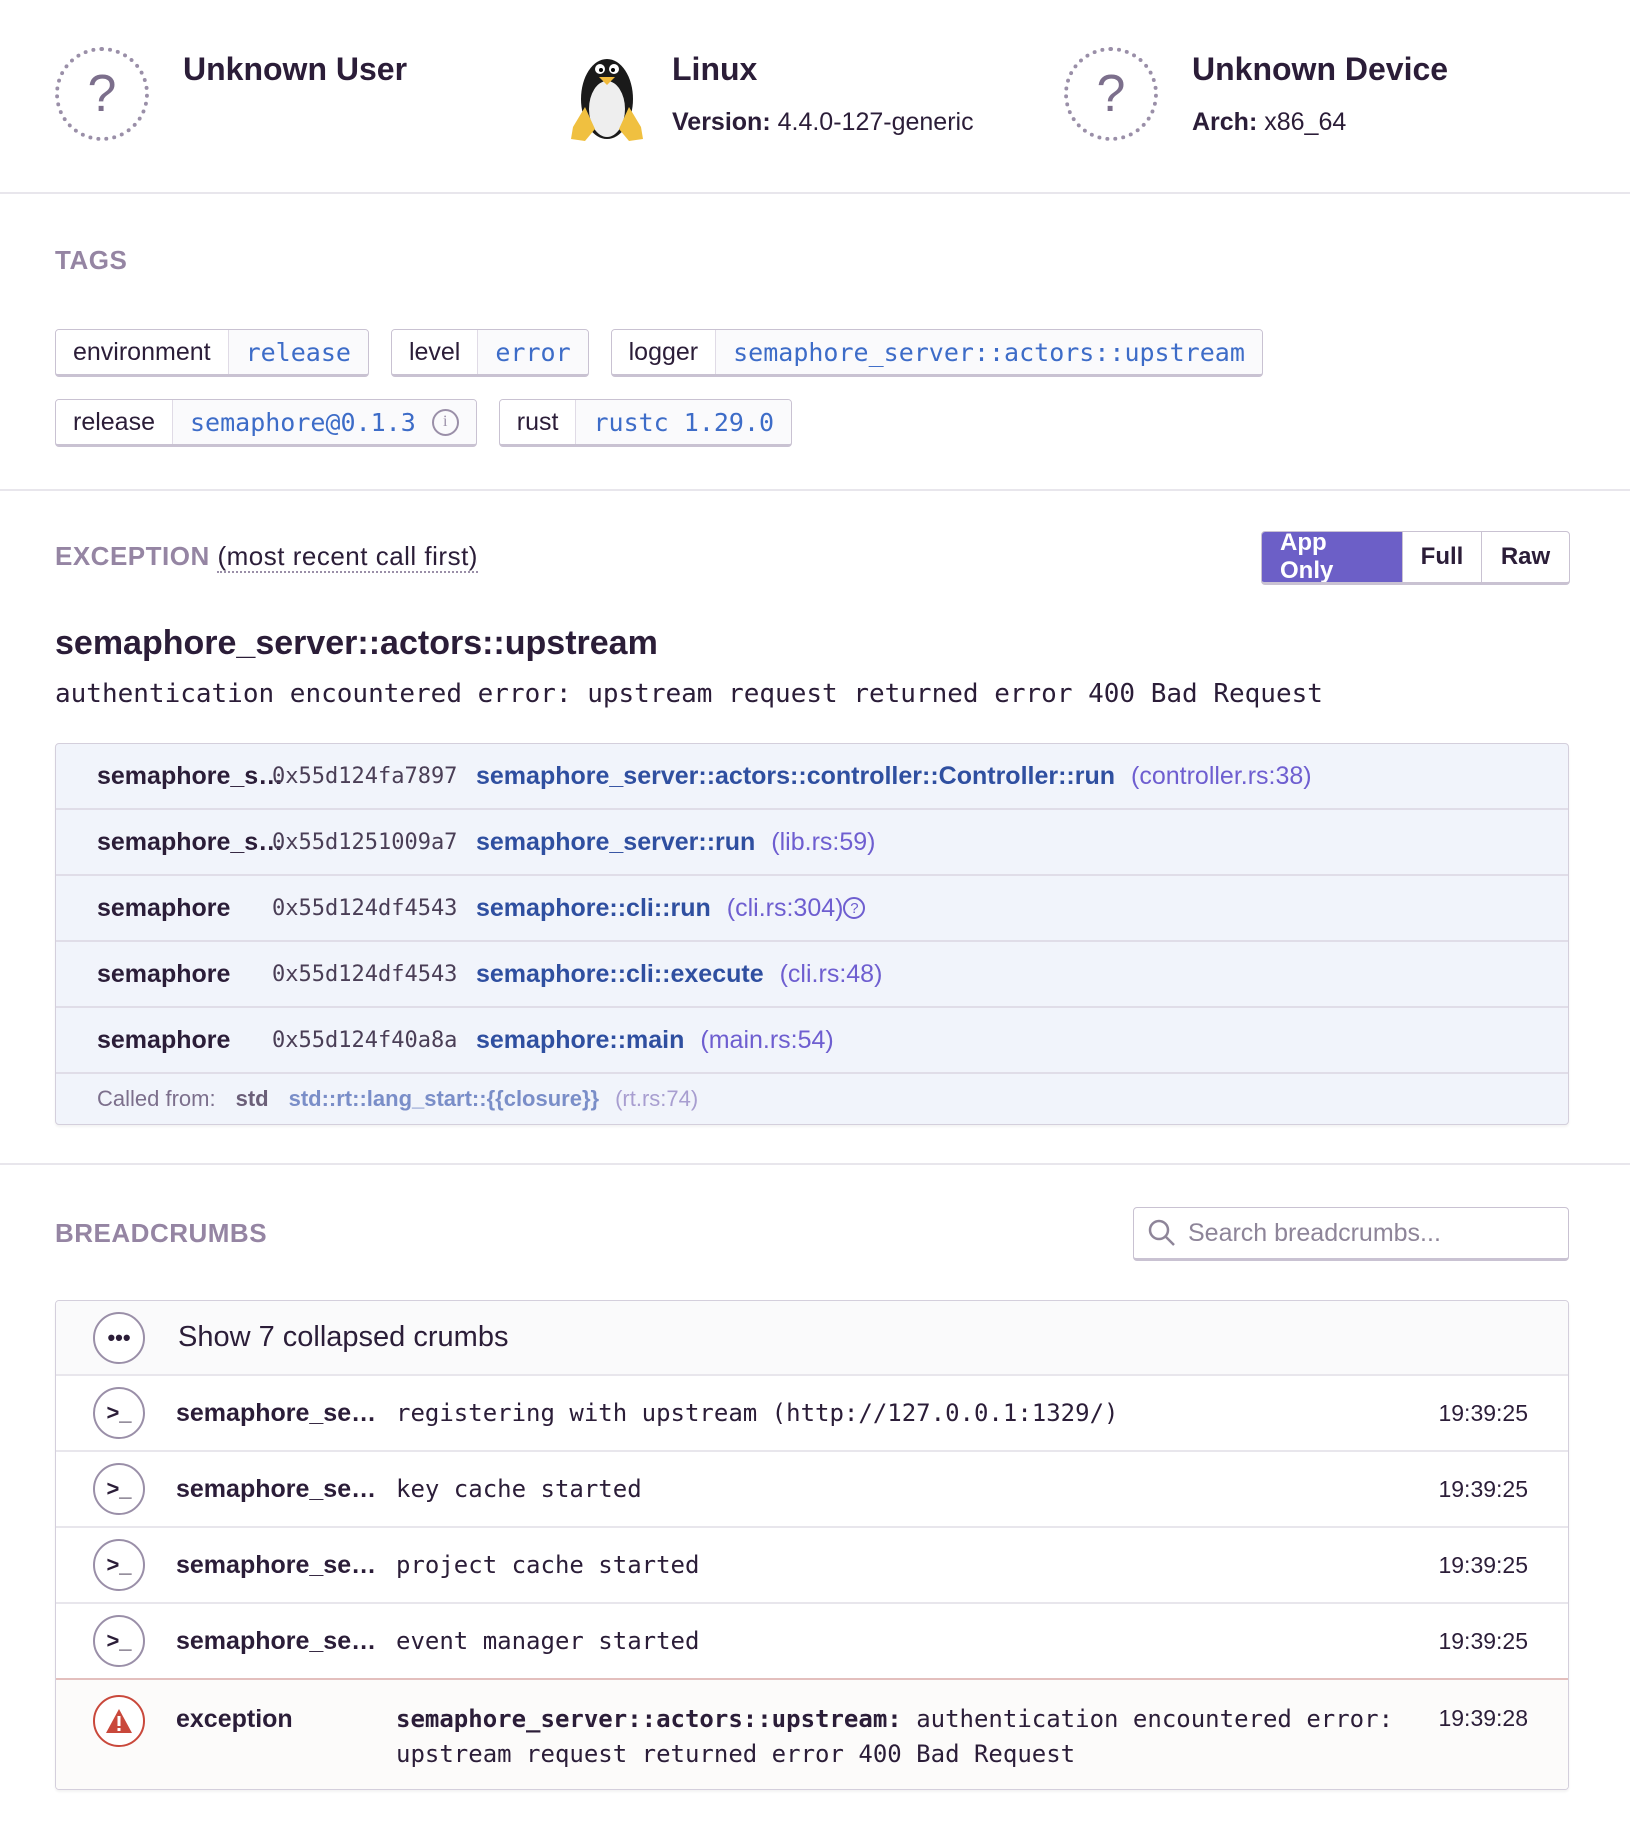 This screenshot has width=1630, height=1826. I want to click on tag-key: release, so click(114, 422).